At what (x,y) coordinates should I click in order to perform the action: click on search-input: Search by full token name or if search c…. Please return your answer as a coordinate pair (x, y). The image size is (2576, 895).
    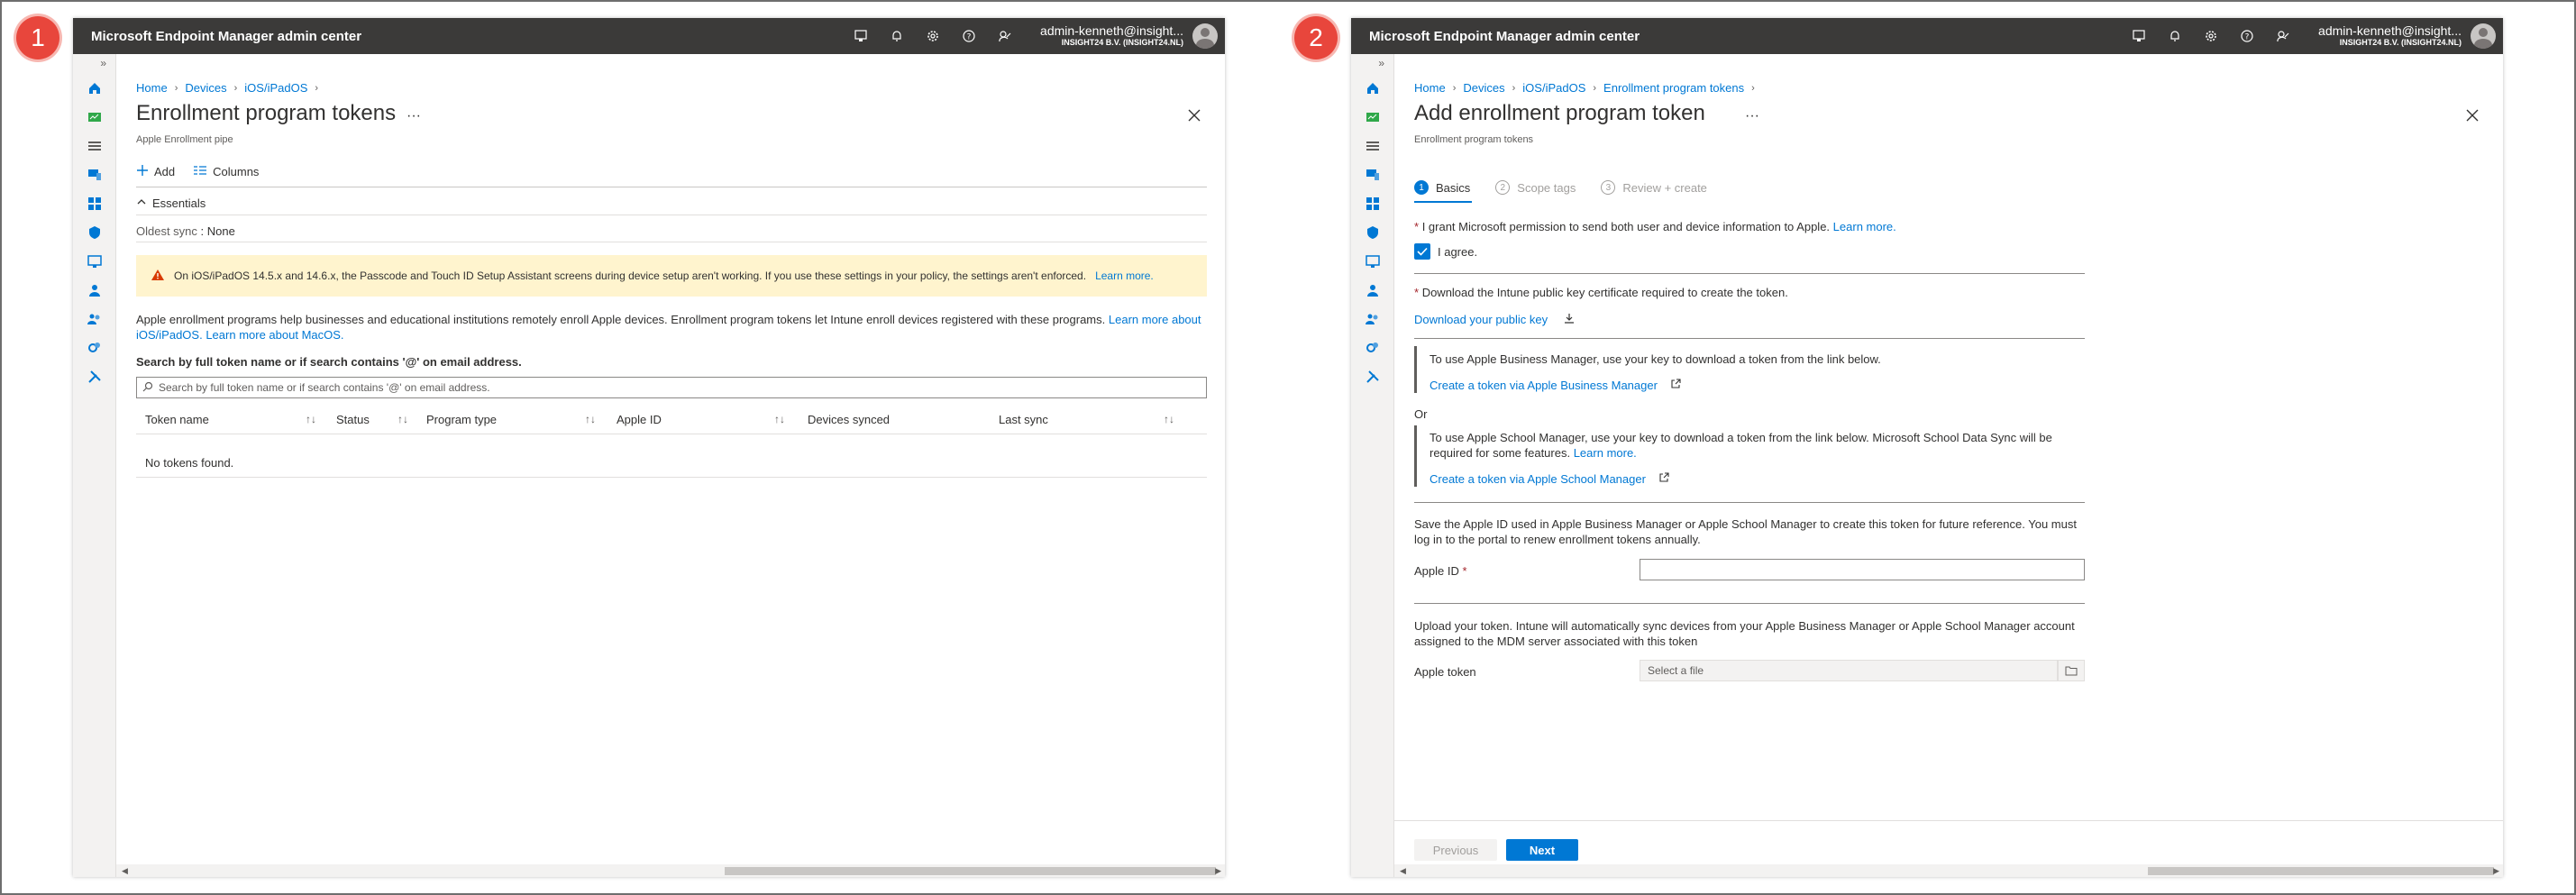
    Looking at the image, I should click on (671, 387).